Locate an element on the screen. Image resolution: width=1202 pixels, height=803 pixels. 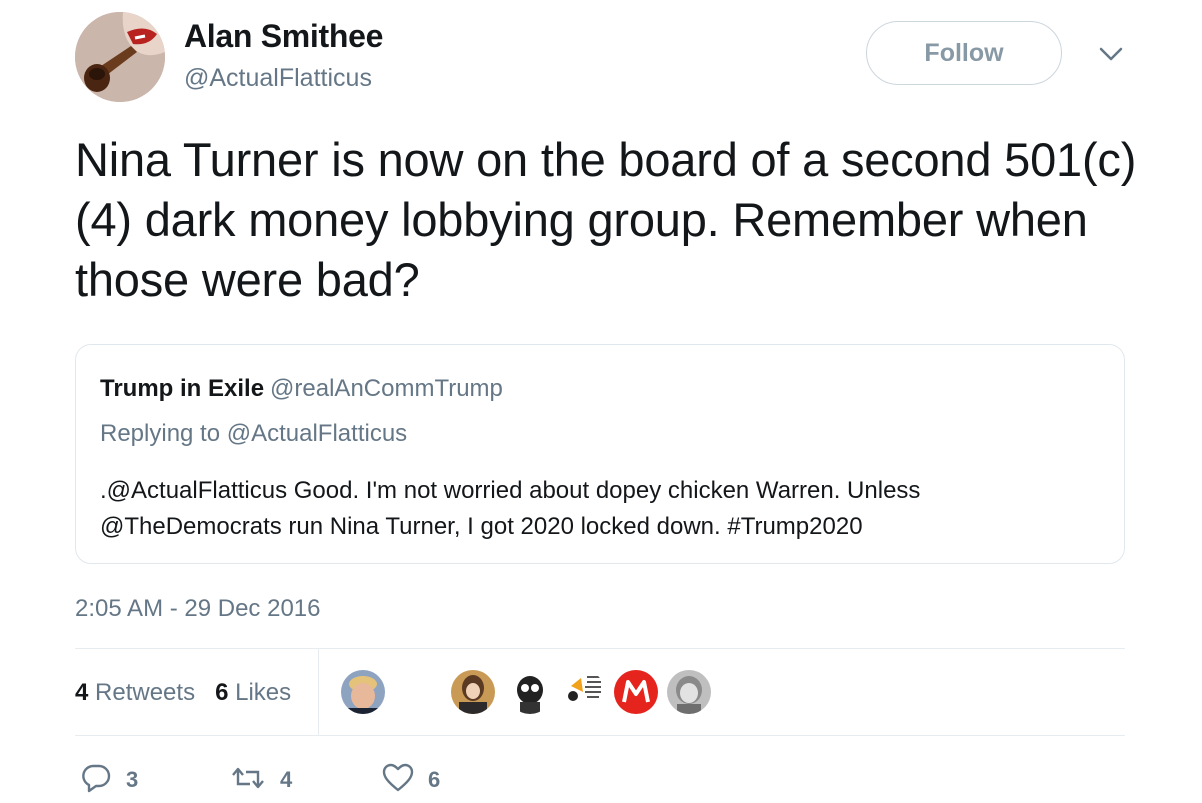
likes-count: 6 is located at coordinates (222, 692).